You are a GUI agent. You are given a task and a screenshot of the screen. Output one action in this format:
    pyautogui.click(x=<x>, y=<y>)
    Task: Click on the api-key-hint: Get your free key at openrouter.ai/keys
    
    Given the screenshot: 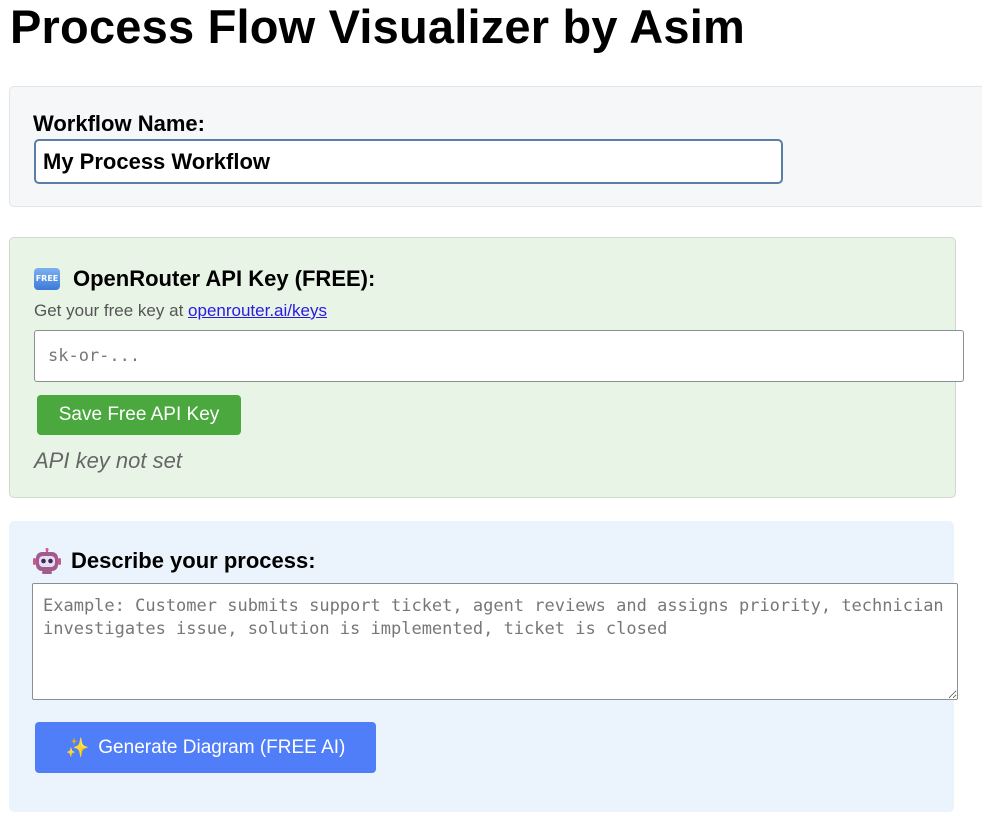 What is the action you would take?
    pyautogui.click(x=180, y=311)
    